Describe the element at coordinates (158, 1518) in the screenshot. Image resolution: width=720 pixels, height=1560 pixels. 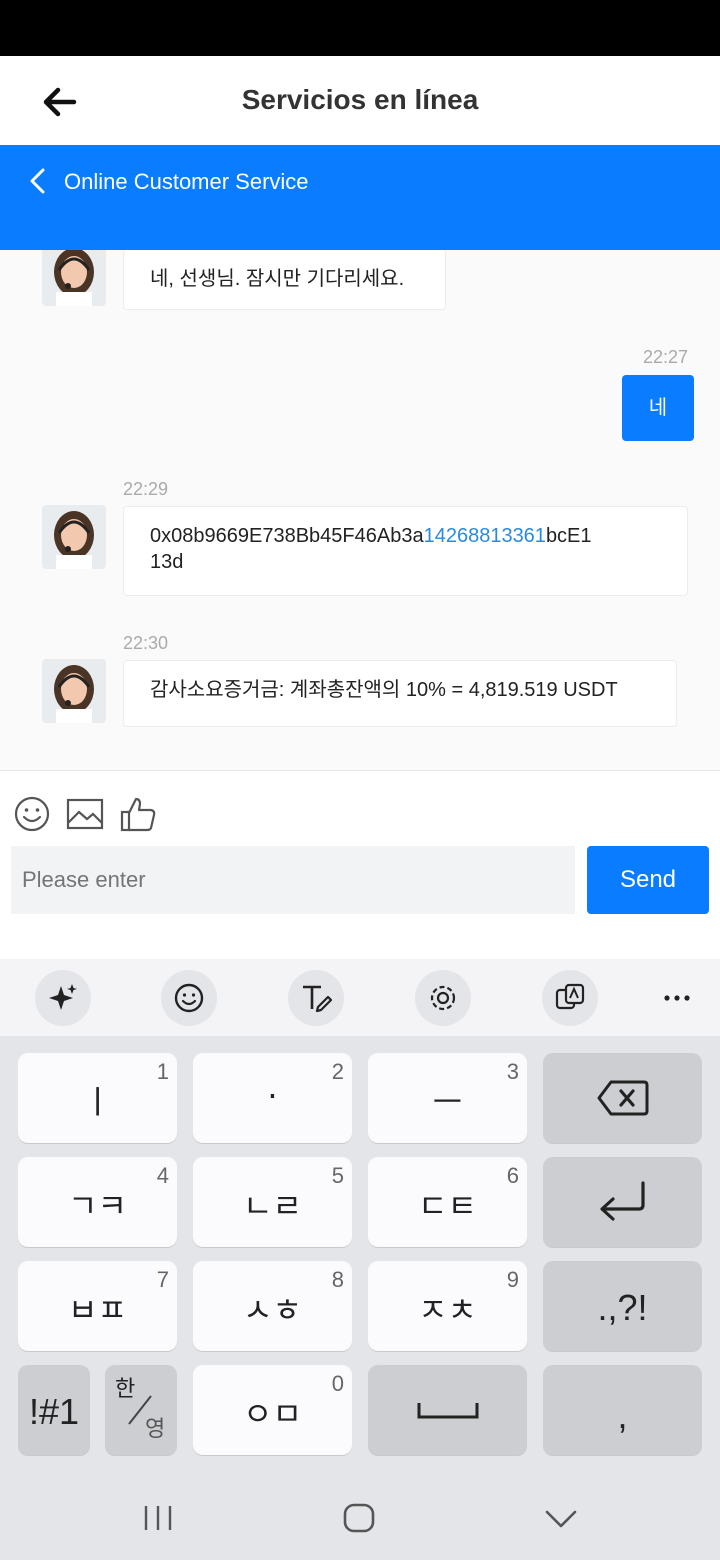
I see `recent-apps-icon` at that location.